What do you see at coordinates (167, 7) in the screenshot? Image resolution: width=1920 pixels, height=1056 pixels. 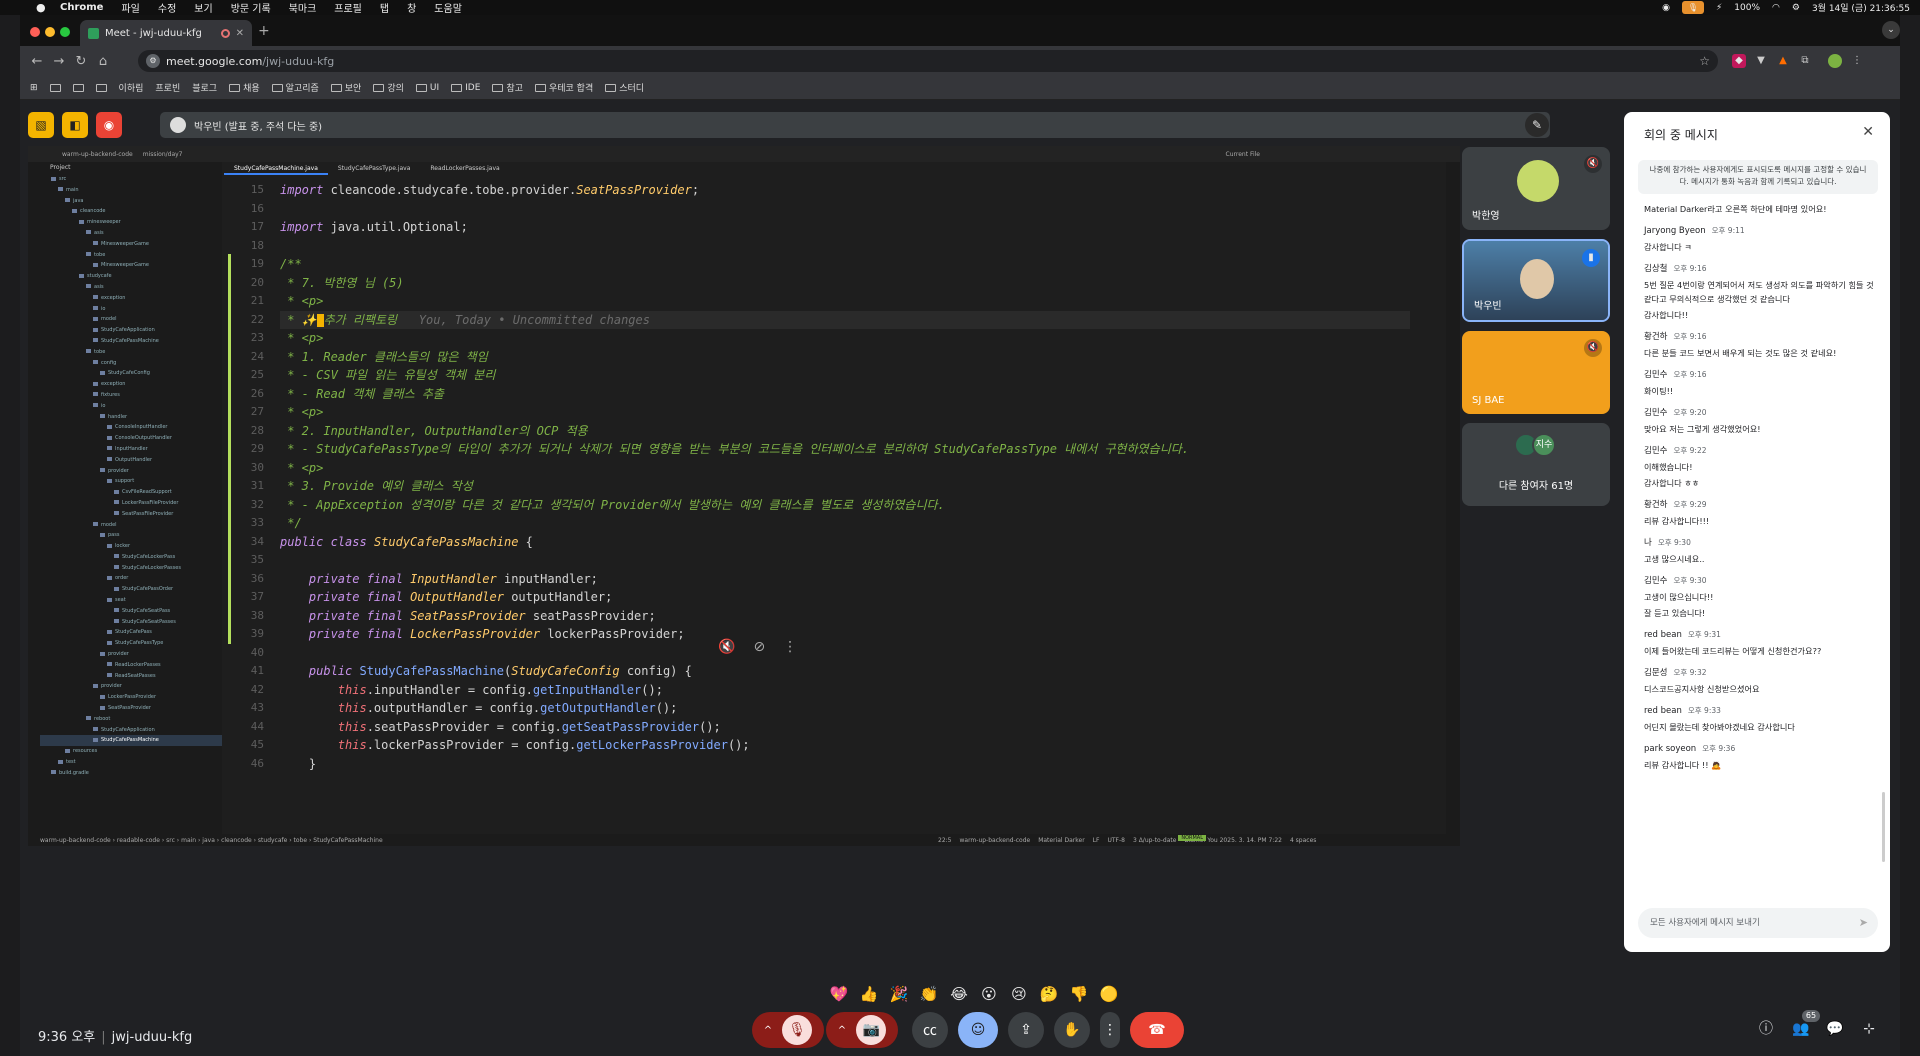 I see `menu-edit: 수정` at bounding box center [167, 7].